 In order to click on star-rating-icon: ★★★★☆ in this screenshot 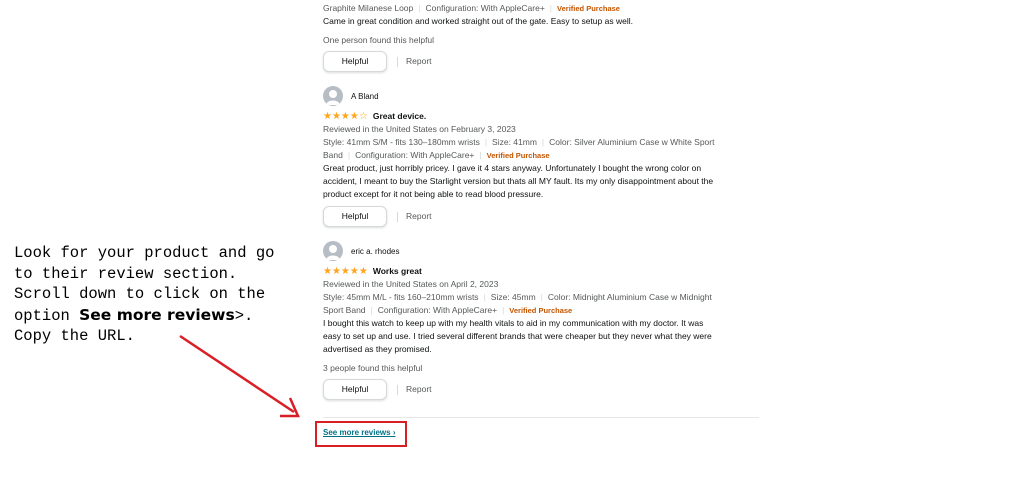, I will do `click(345, 116)`.